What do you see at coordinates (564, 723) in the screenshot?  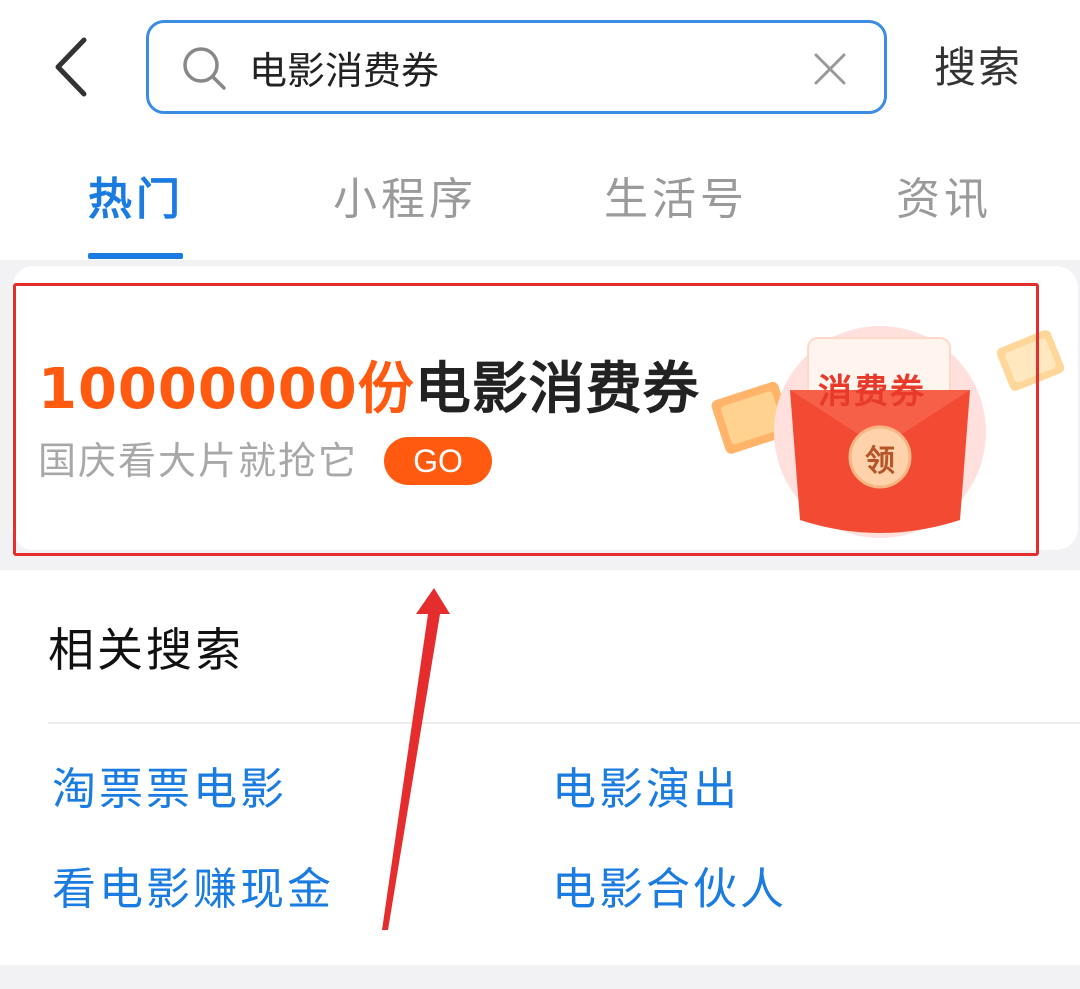 I see `divider` at bounding box center [564, 723].